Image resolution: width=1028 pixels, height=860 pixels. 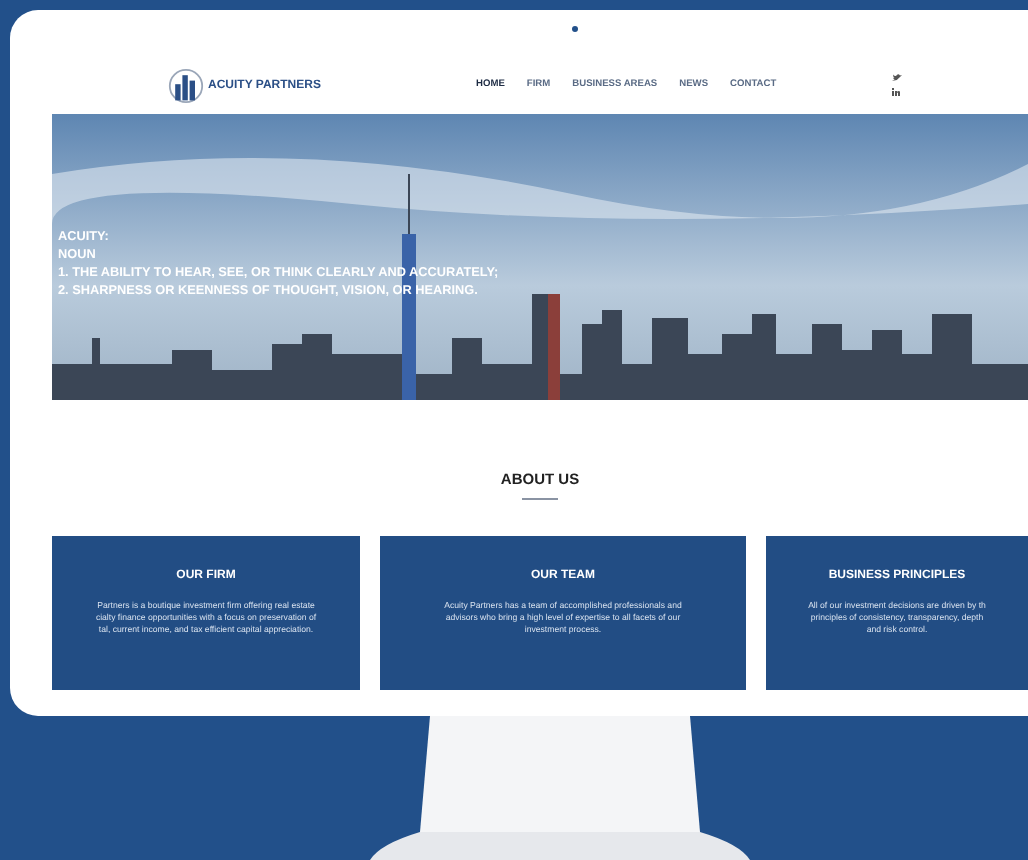 What do you see at coordinates (575, 29) in the screenshot?
I see `camera-dot` at bounding box center [575, 29].